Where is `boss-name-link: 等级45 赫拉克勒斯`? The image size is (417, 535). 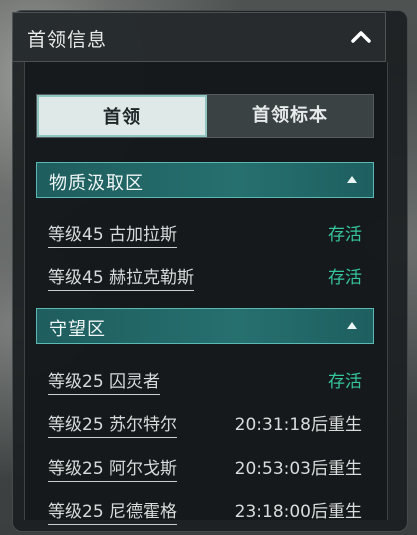
boss-name-link: 等级45 赫拉克勒斯 is located at coordinates (121, 277).